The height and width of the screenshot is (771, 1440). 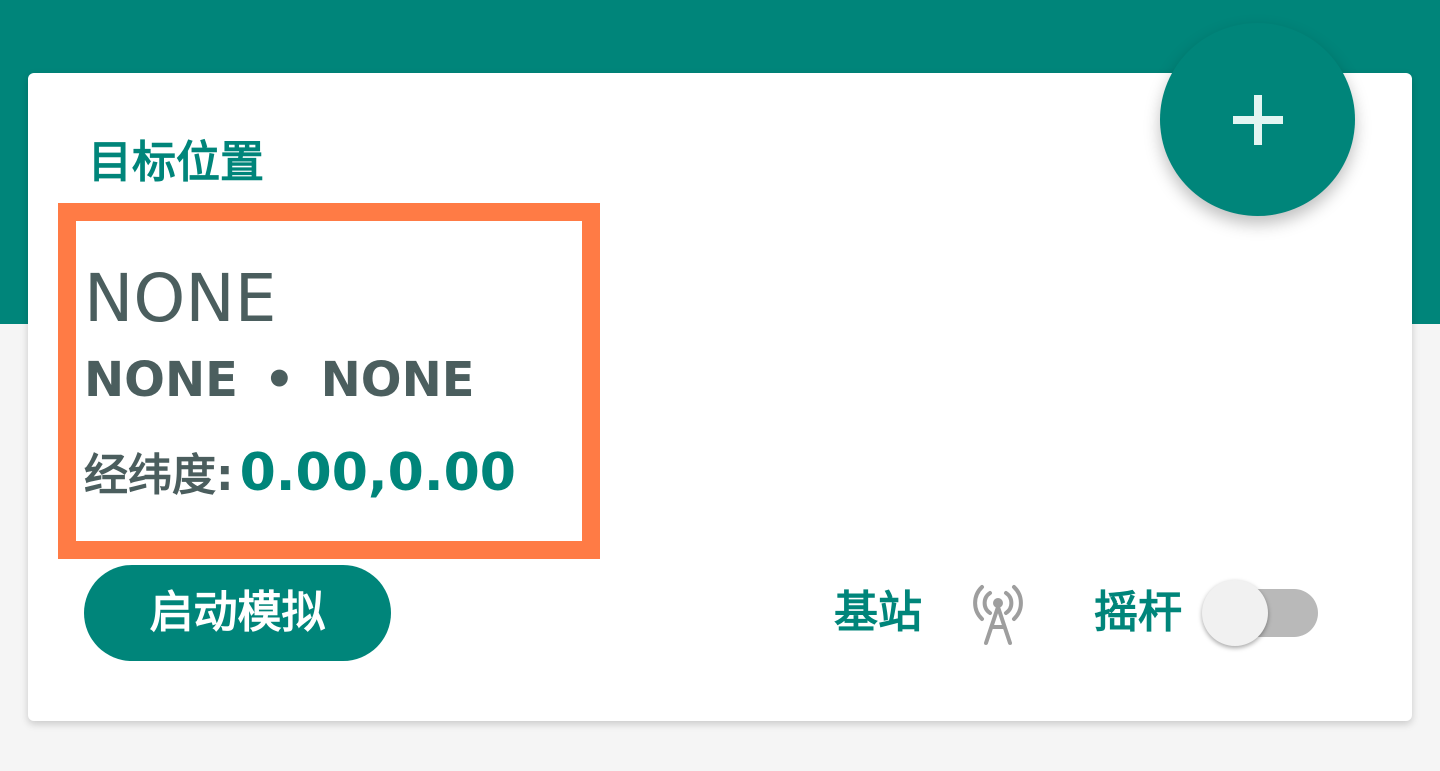 I want to click on station-label: 基站, so click(x=878, y=612).